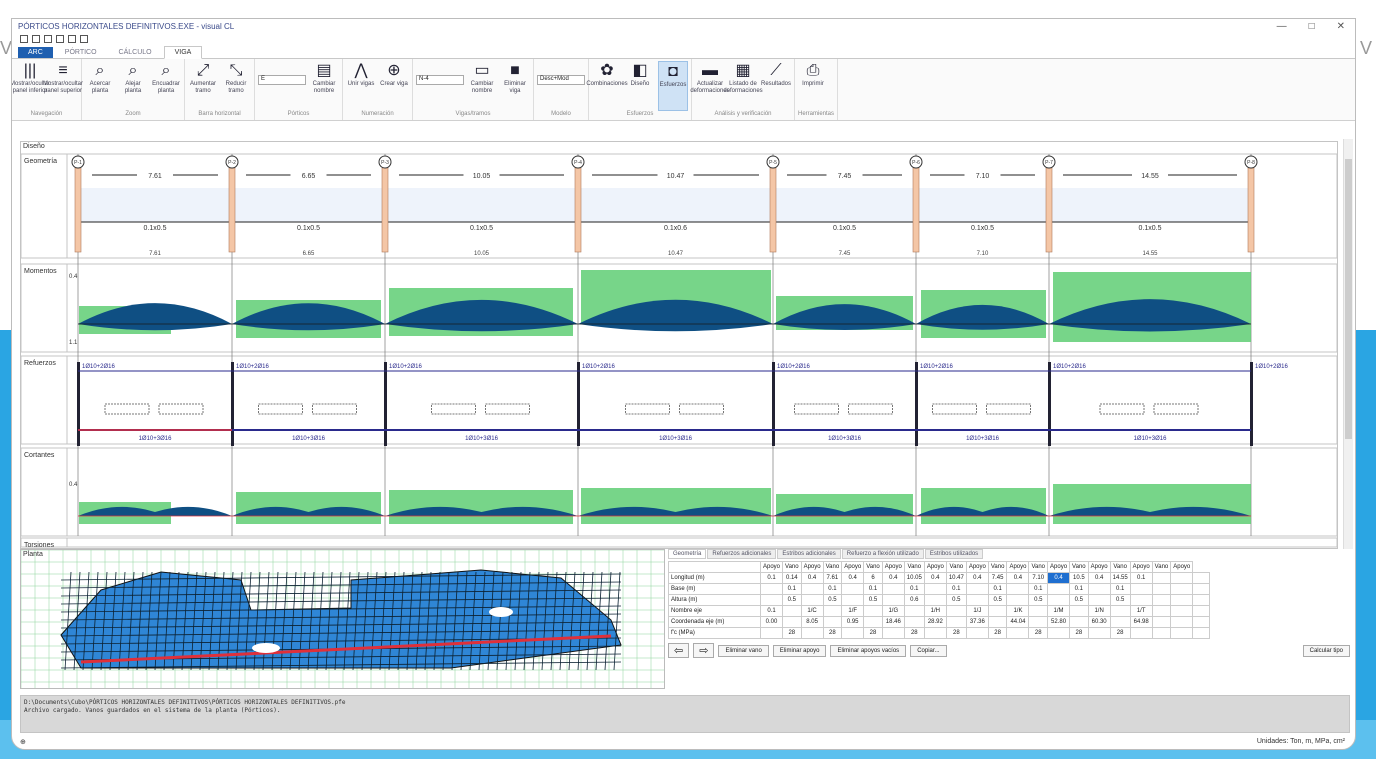 The height and width of the screenshot is (759, 1376). I want to click on table-row: Base (m) 0.1 0.1 0.1 0.1 0.1 0.1 0.1 0.1 0.1, so click(939, 589).